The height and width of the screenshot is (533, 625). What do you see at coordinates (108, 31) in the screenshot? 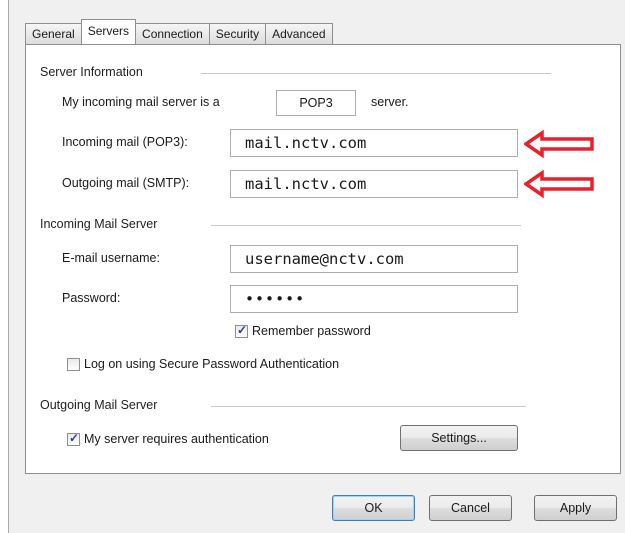
I see `tab-servers: Servers` at bounding box center [108, 31].